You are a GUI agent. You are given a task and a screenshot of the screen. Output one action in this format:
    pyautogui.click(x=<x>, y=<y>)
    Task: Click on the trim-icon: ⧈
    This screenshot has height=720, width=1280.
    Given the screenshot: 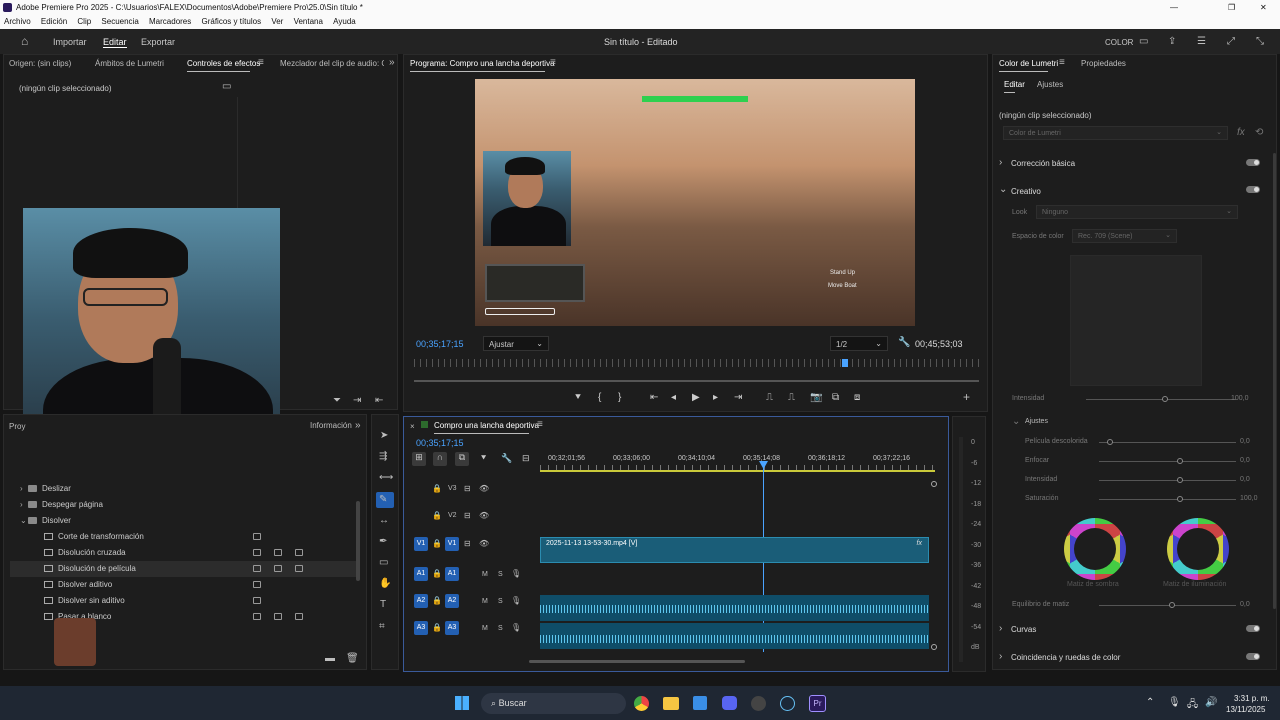 What is the action you would take?
    pyautogui.click(x=857, y=397)
    